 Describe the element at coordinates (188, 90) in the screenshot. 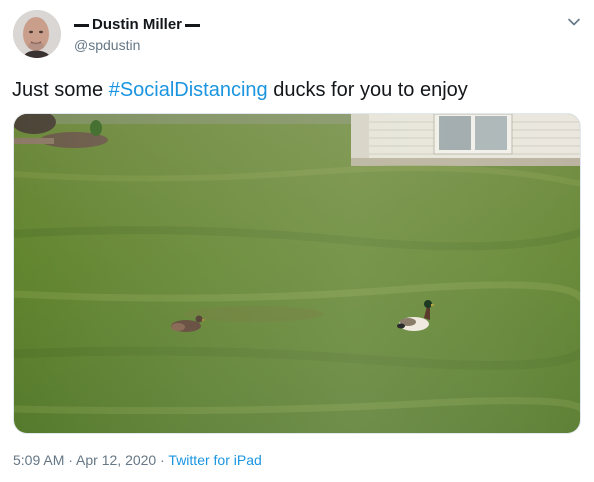

I see `hashtag-link: #SocialDistancing` at that location.